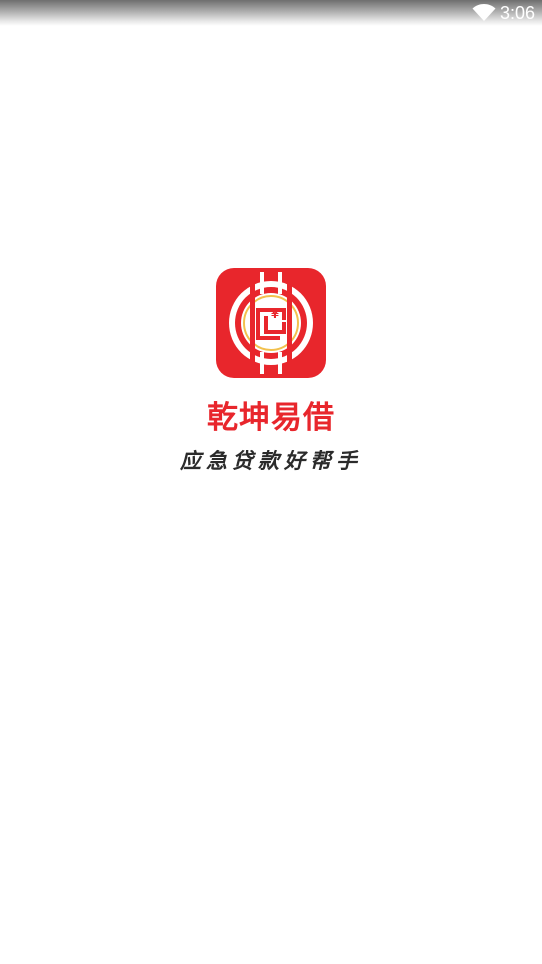 This screenshot has width=542, height=964. What do you see at coordinates (271, 323) in the screenshot?
I see `coin-logo-icon: ¥` at bounding box center [271, 323].